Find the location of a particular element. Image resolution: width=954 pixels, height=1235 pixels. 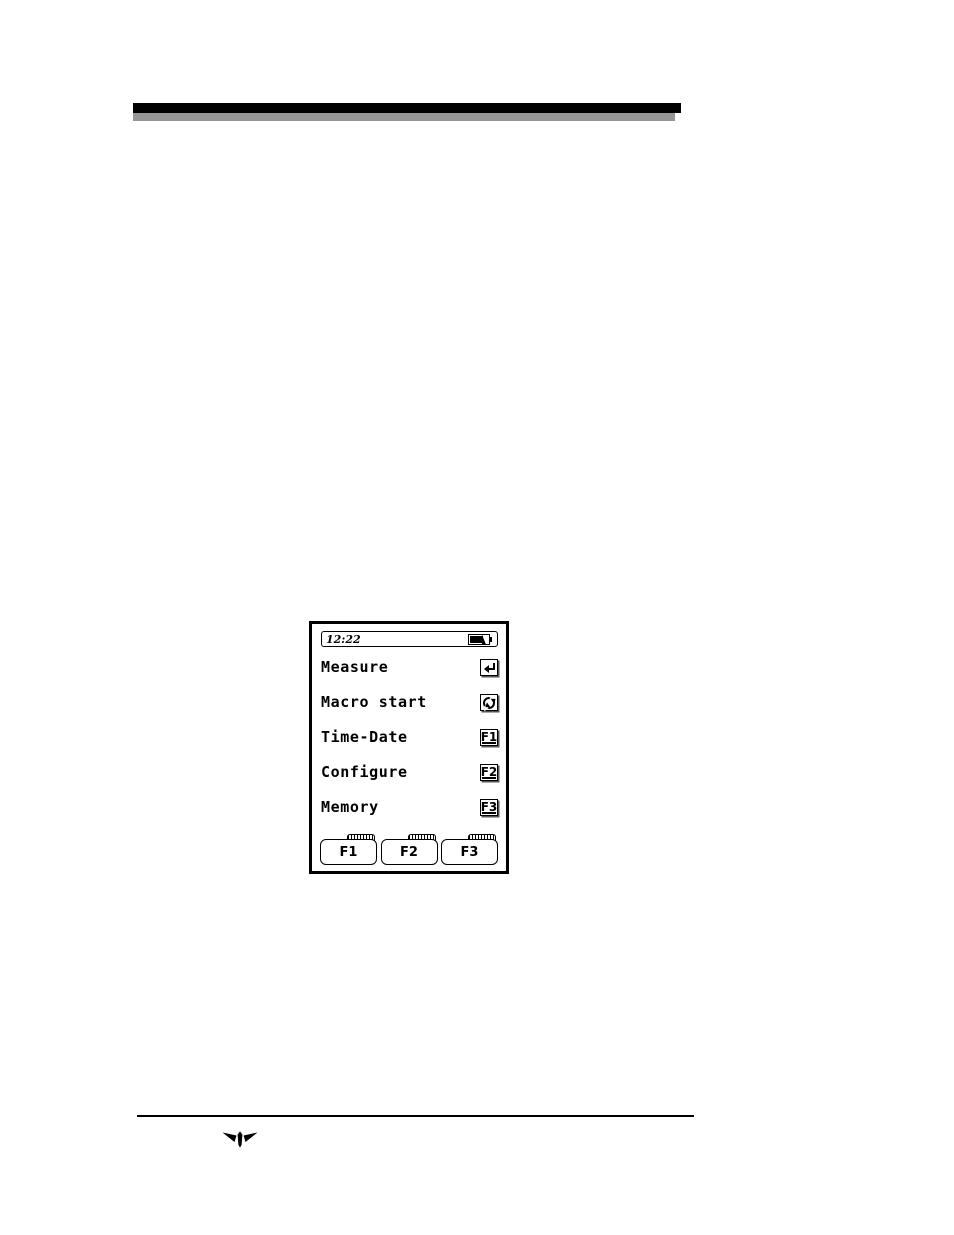

menu-item-macro-start: Macro start is located at coordinates (409, 702).